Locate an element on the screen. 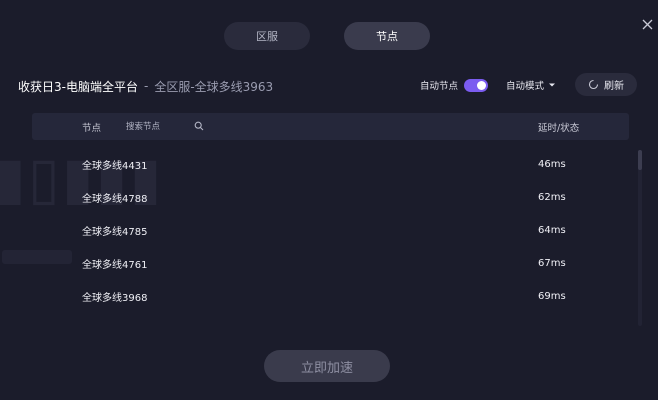  node-latency: 64ms is located at coordinates (552, 230).